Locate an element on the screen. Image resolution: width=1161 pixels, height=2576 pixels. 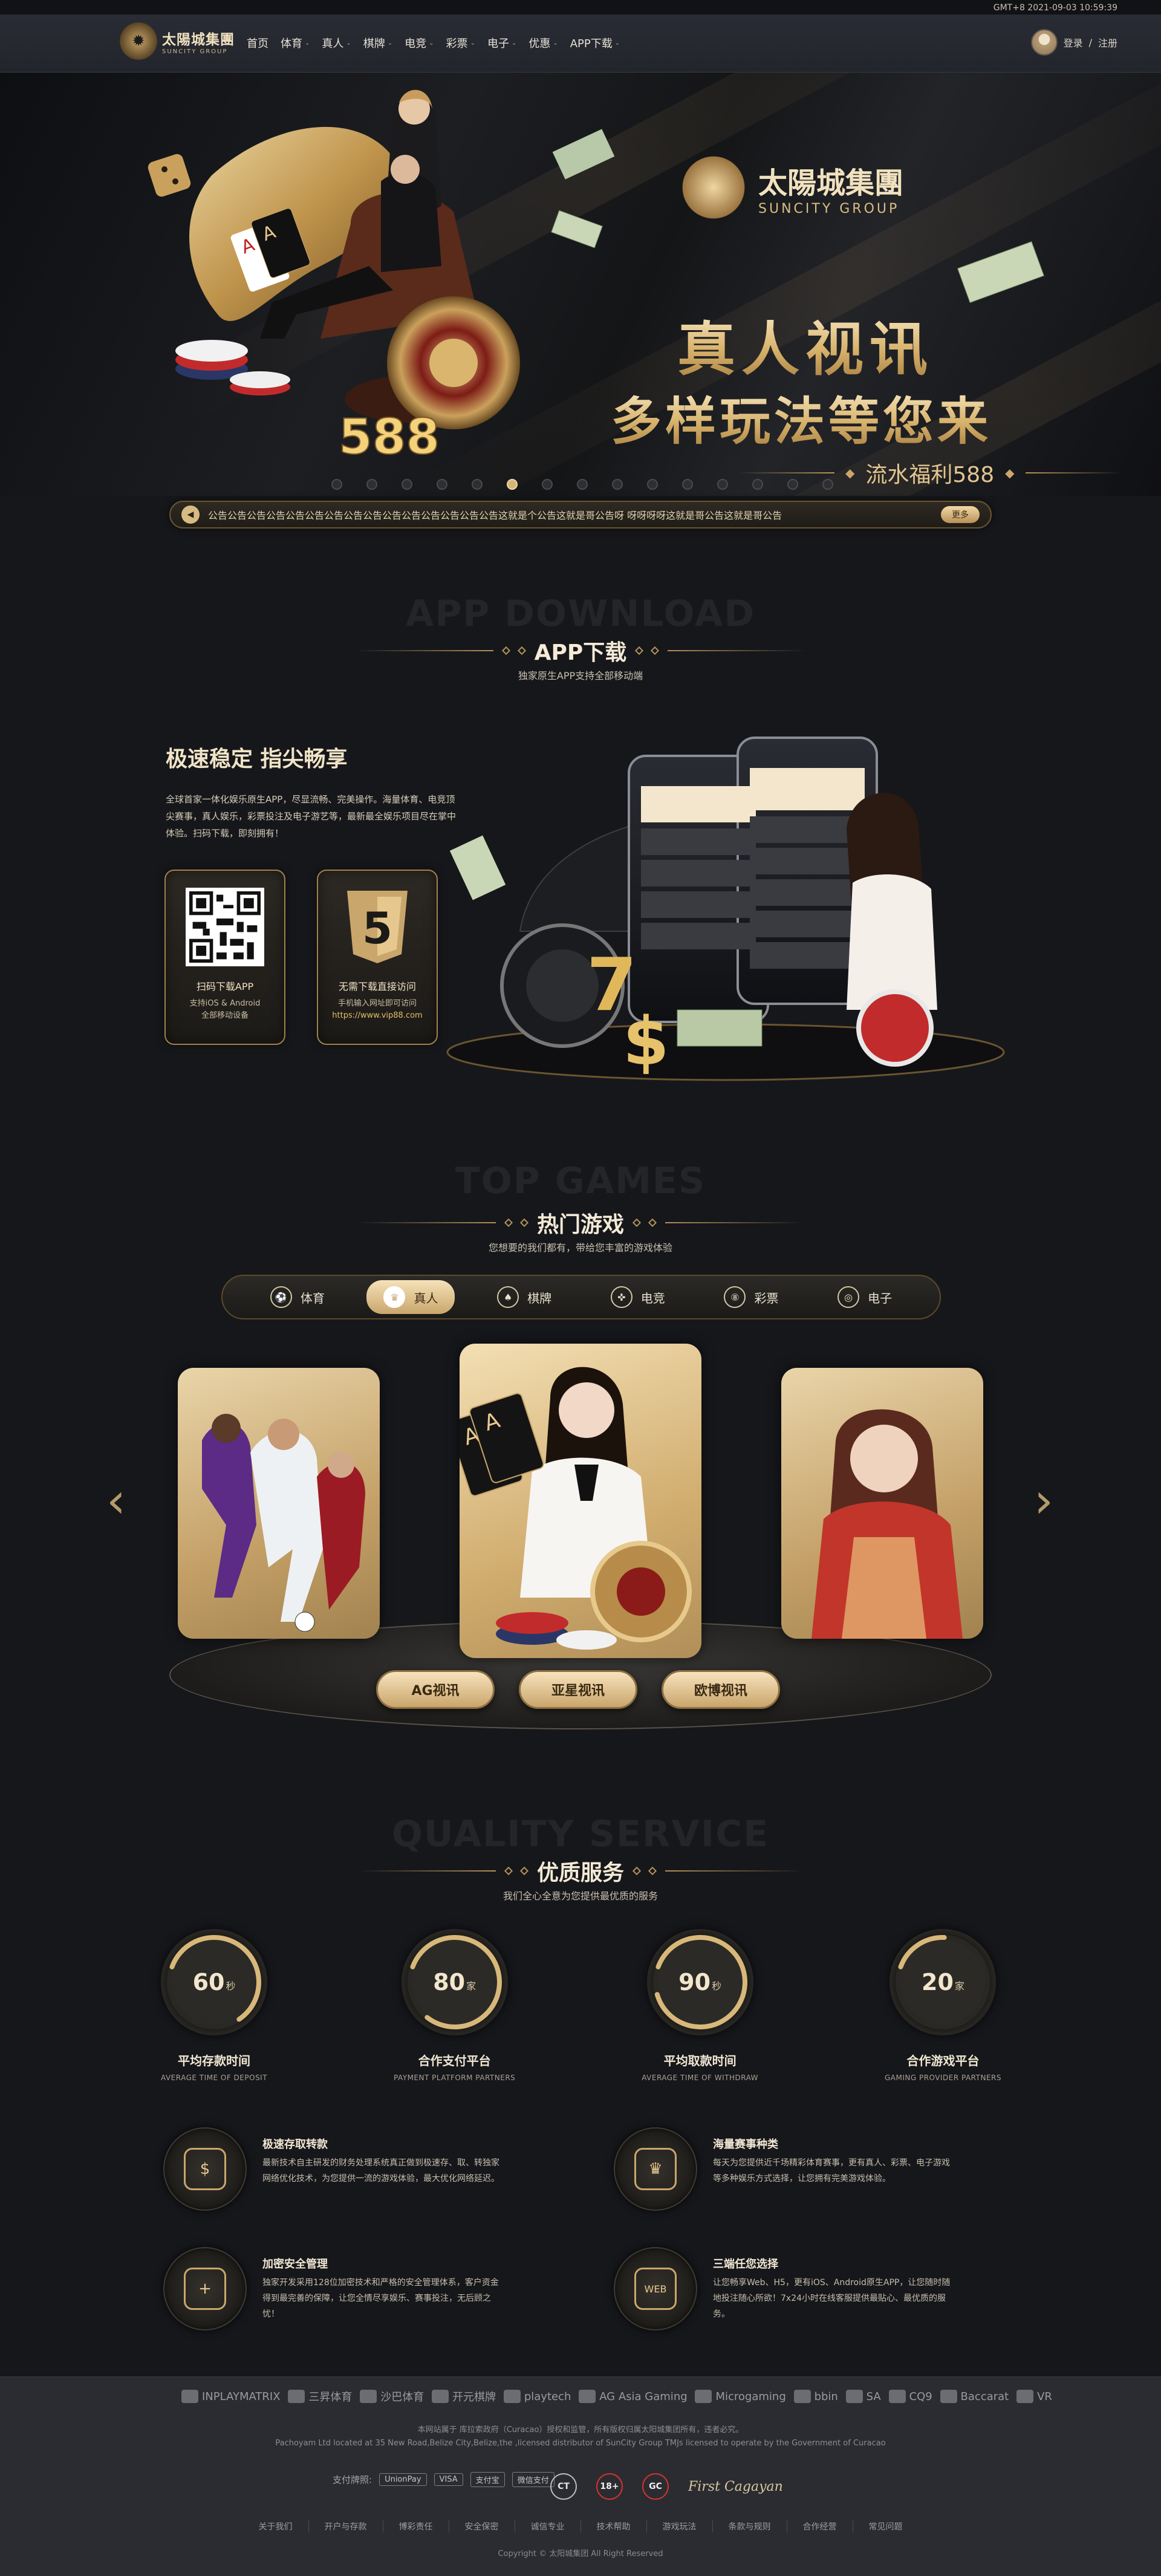
partner-name: CQ9 is located at coordinates (920, 2396).